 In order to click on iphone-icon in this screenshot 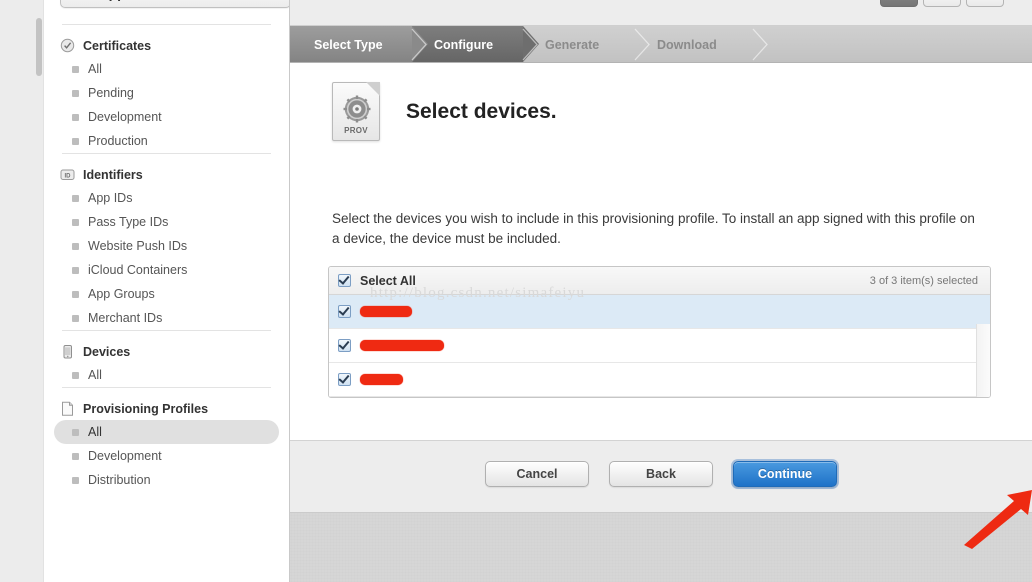, I will do `click(67, 351)`.